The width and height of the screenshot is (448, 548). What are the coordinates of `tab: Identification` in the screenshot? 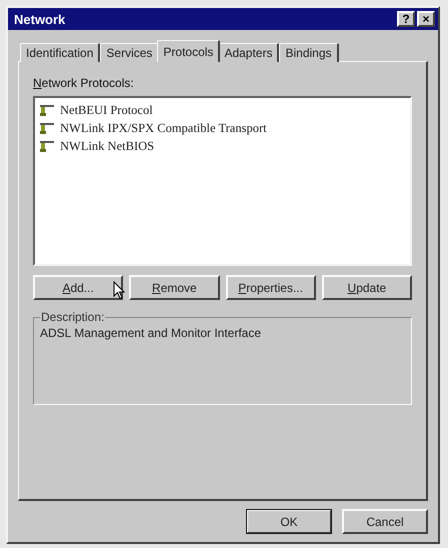 It's located at (60, 52).